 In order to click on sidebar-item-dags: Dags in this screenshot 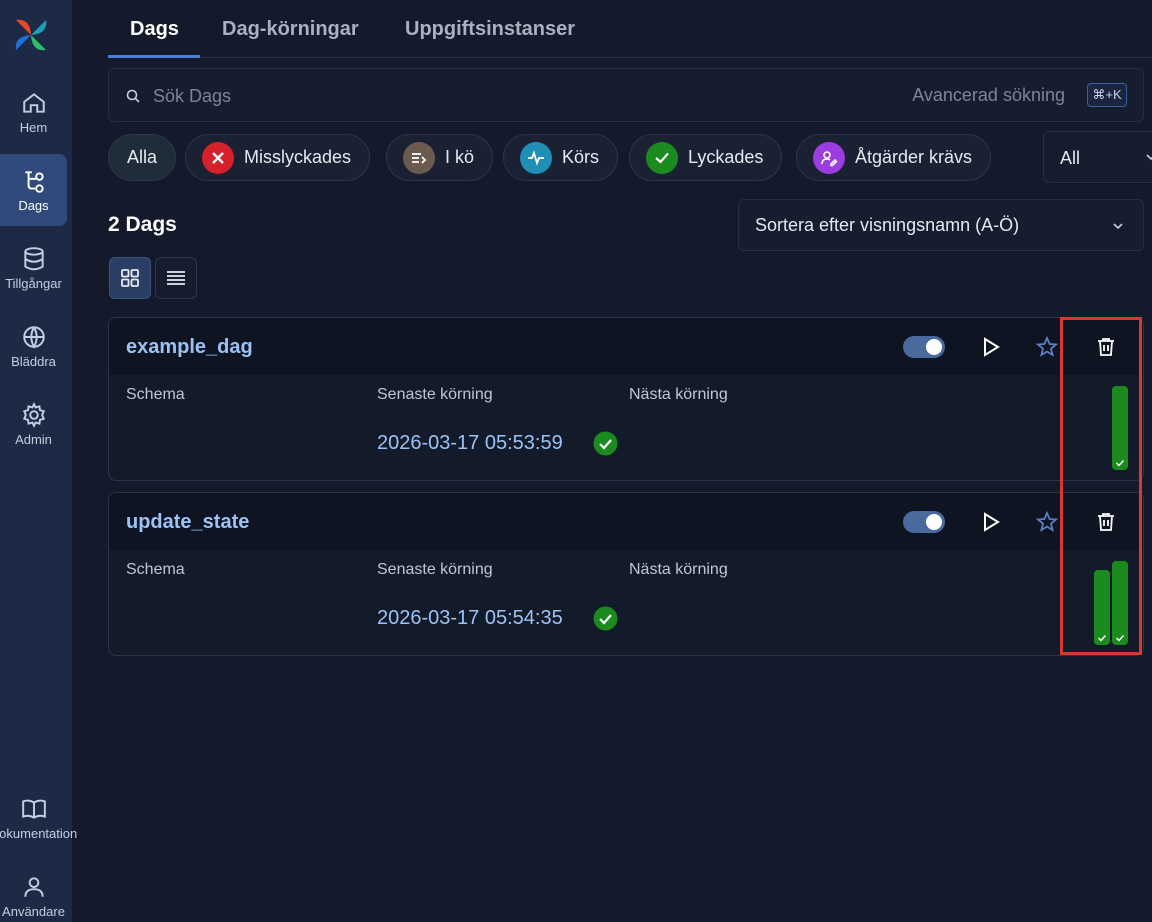, I will do `click(33, 190)`.